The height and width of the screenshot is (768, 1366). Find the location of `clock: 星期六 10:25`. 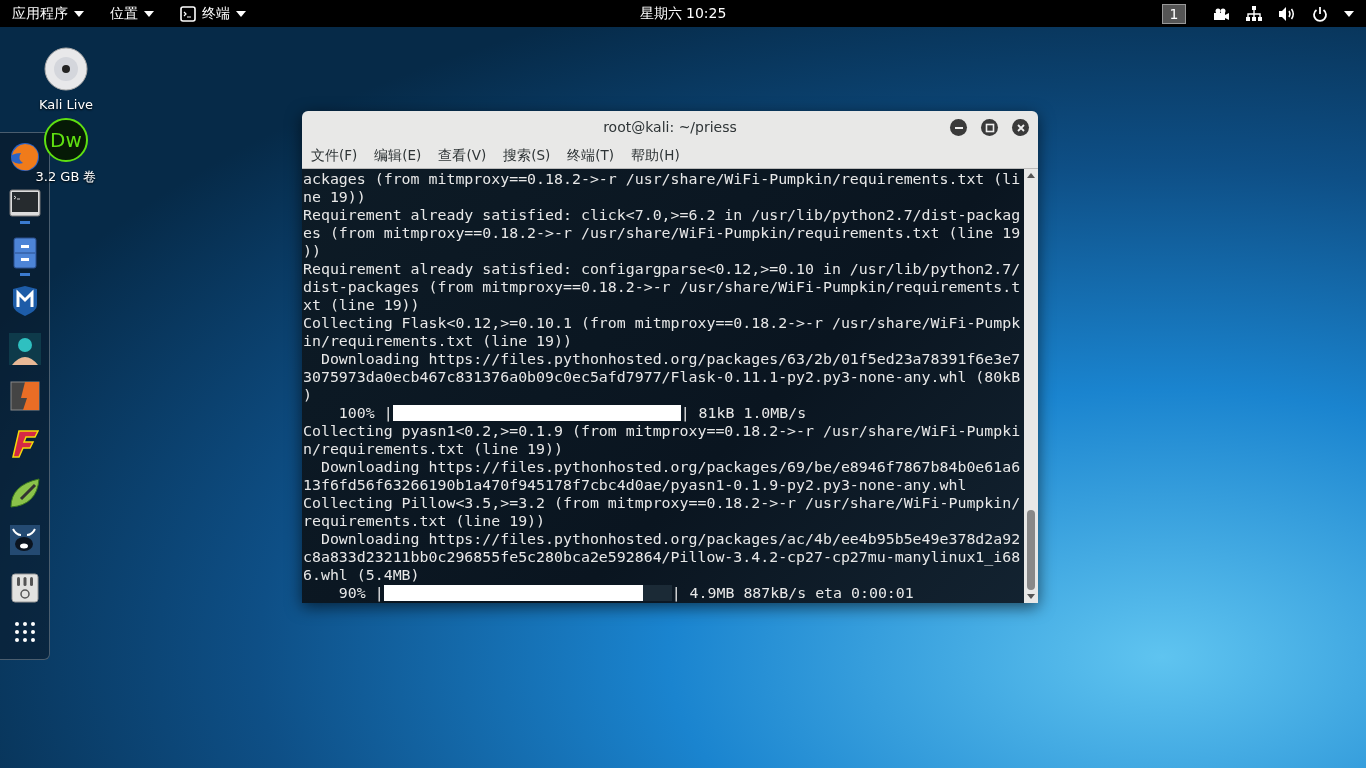

clock: 星期六 10:25 is located at coordinates (683, 13).